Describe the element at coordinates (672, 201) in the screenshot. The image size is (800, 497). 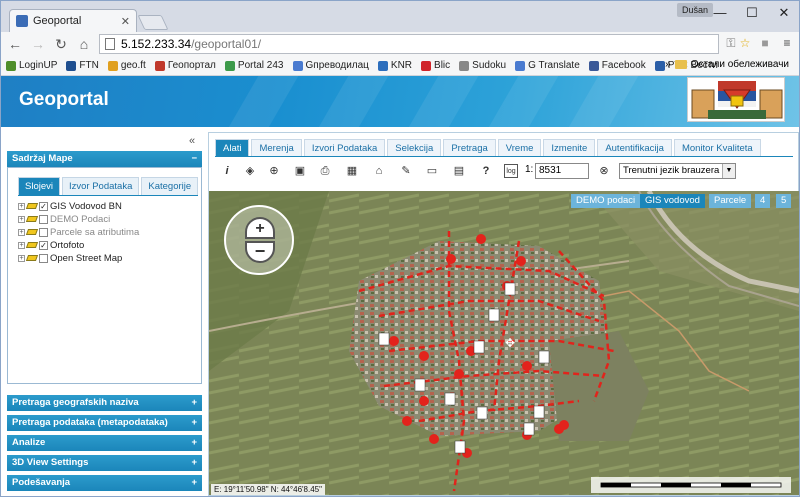
I see `map-layer-button: GIS vodovod` at that location.